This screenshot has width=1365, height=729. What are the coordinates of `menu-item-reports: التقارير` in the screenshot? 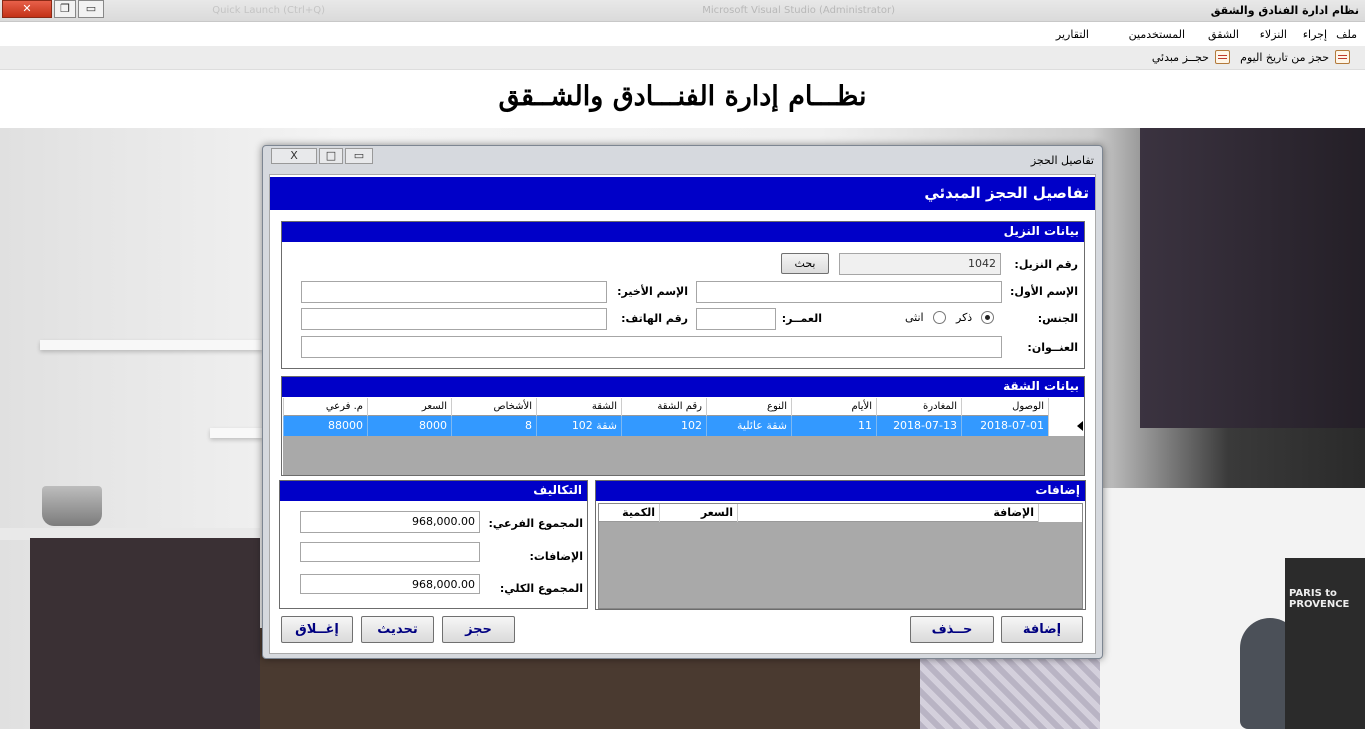 It's located at (1072, 34).